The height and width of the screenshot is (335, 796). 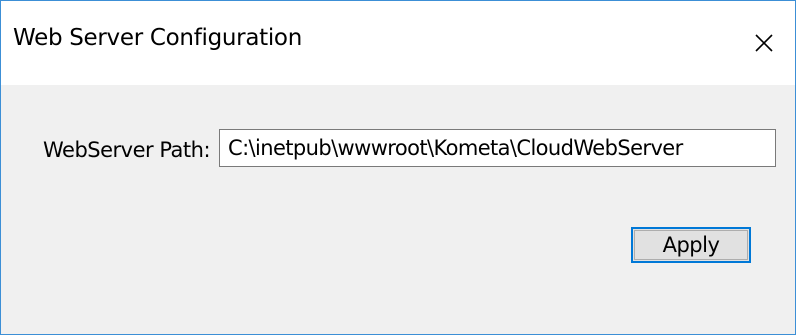 What do you see at coordinates (497, 148) in the screenshot?
I see `webserver-path-input` at bounding box center [497, 148].